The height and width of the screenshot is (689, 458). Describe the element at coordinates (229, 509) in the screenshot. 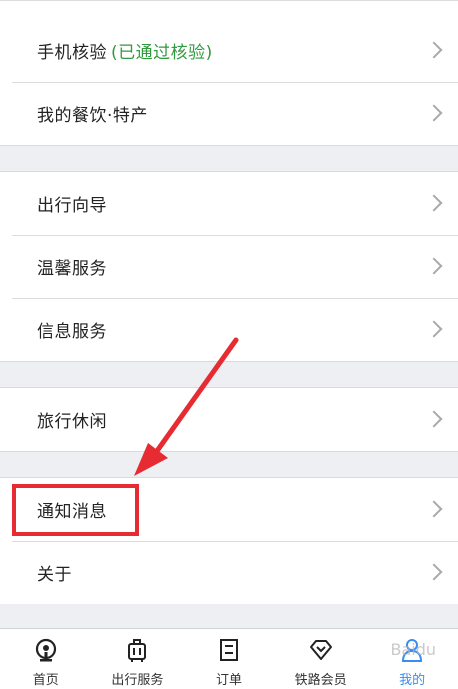

I see `menu-item-notifications: 通知消息` at that location.